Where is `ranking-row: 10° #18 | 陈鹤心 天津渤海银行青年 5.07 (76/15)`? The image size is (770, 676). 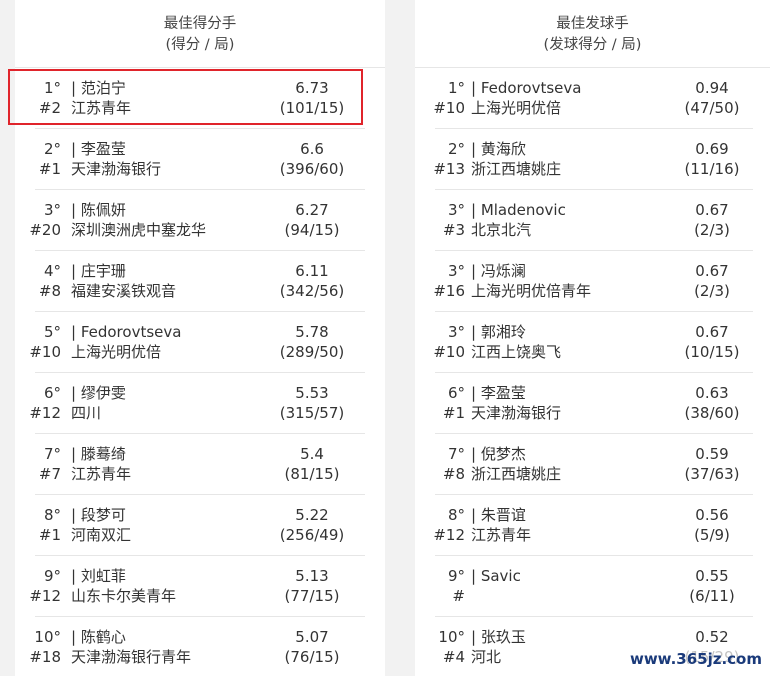 ranking-row: 10° #18 | 陈鹤心 天津渤海银行青年 5.07 (76/15) is located at coordinates (200, 646).